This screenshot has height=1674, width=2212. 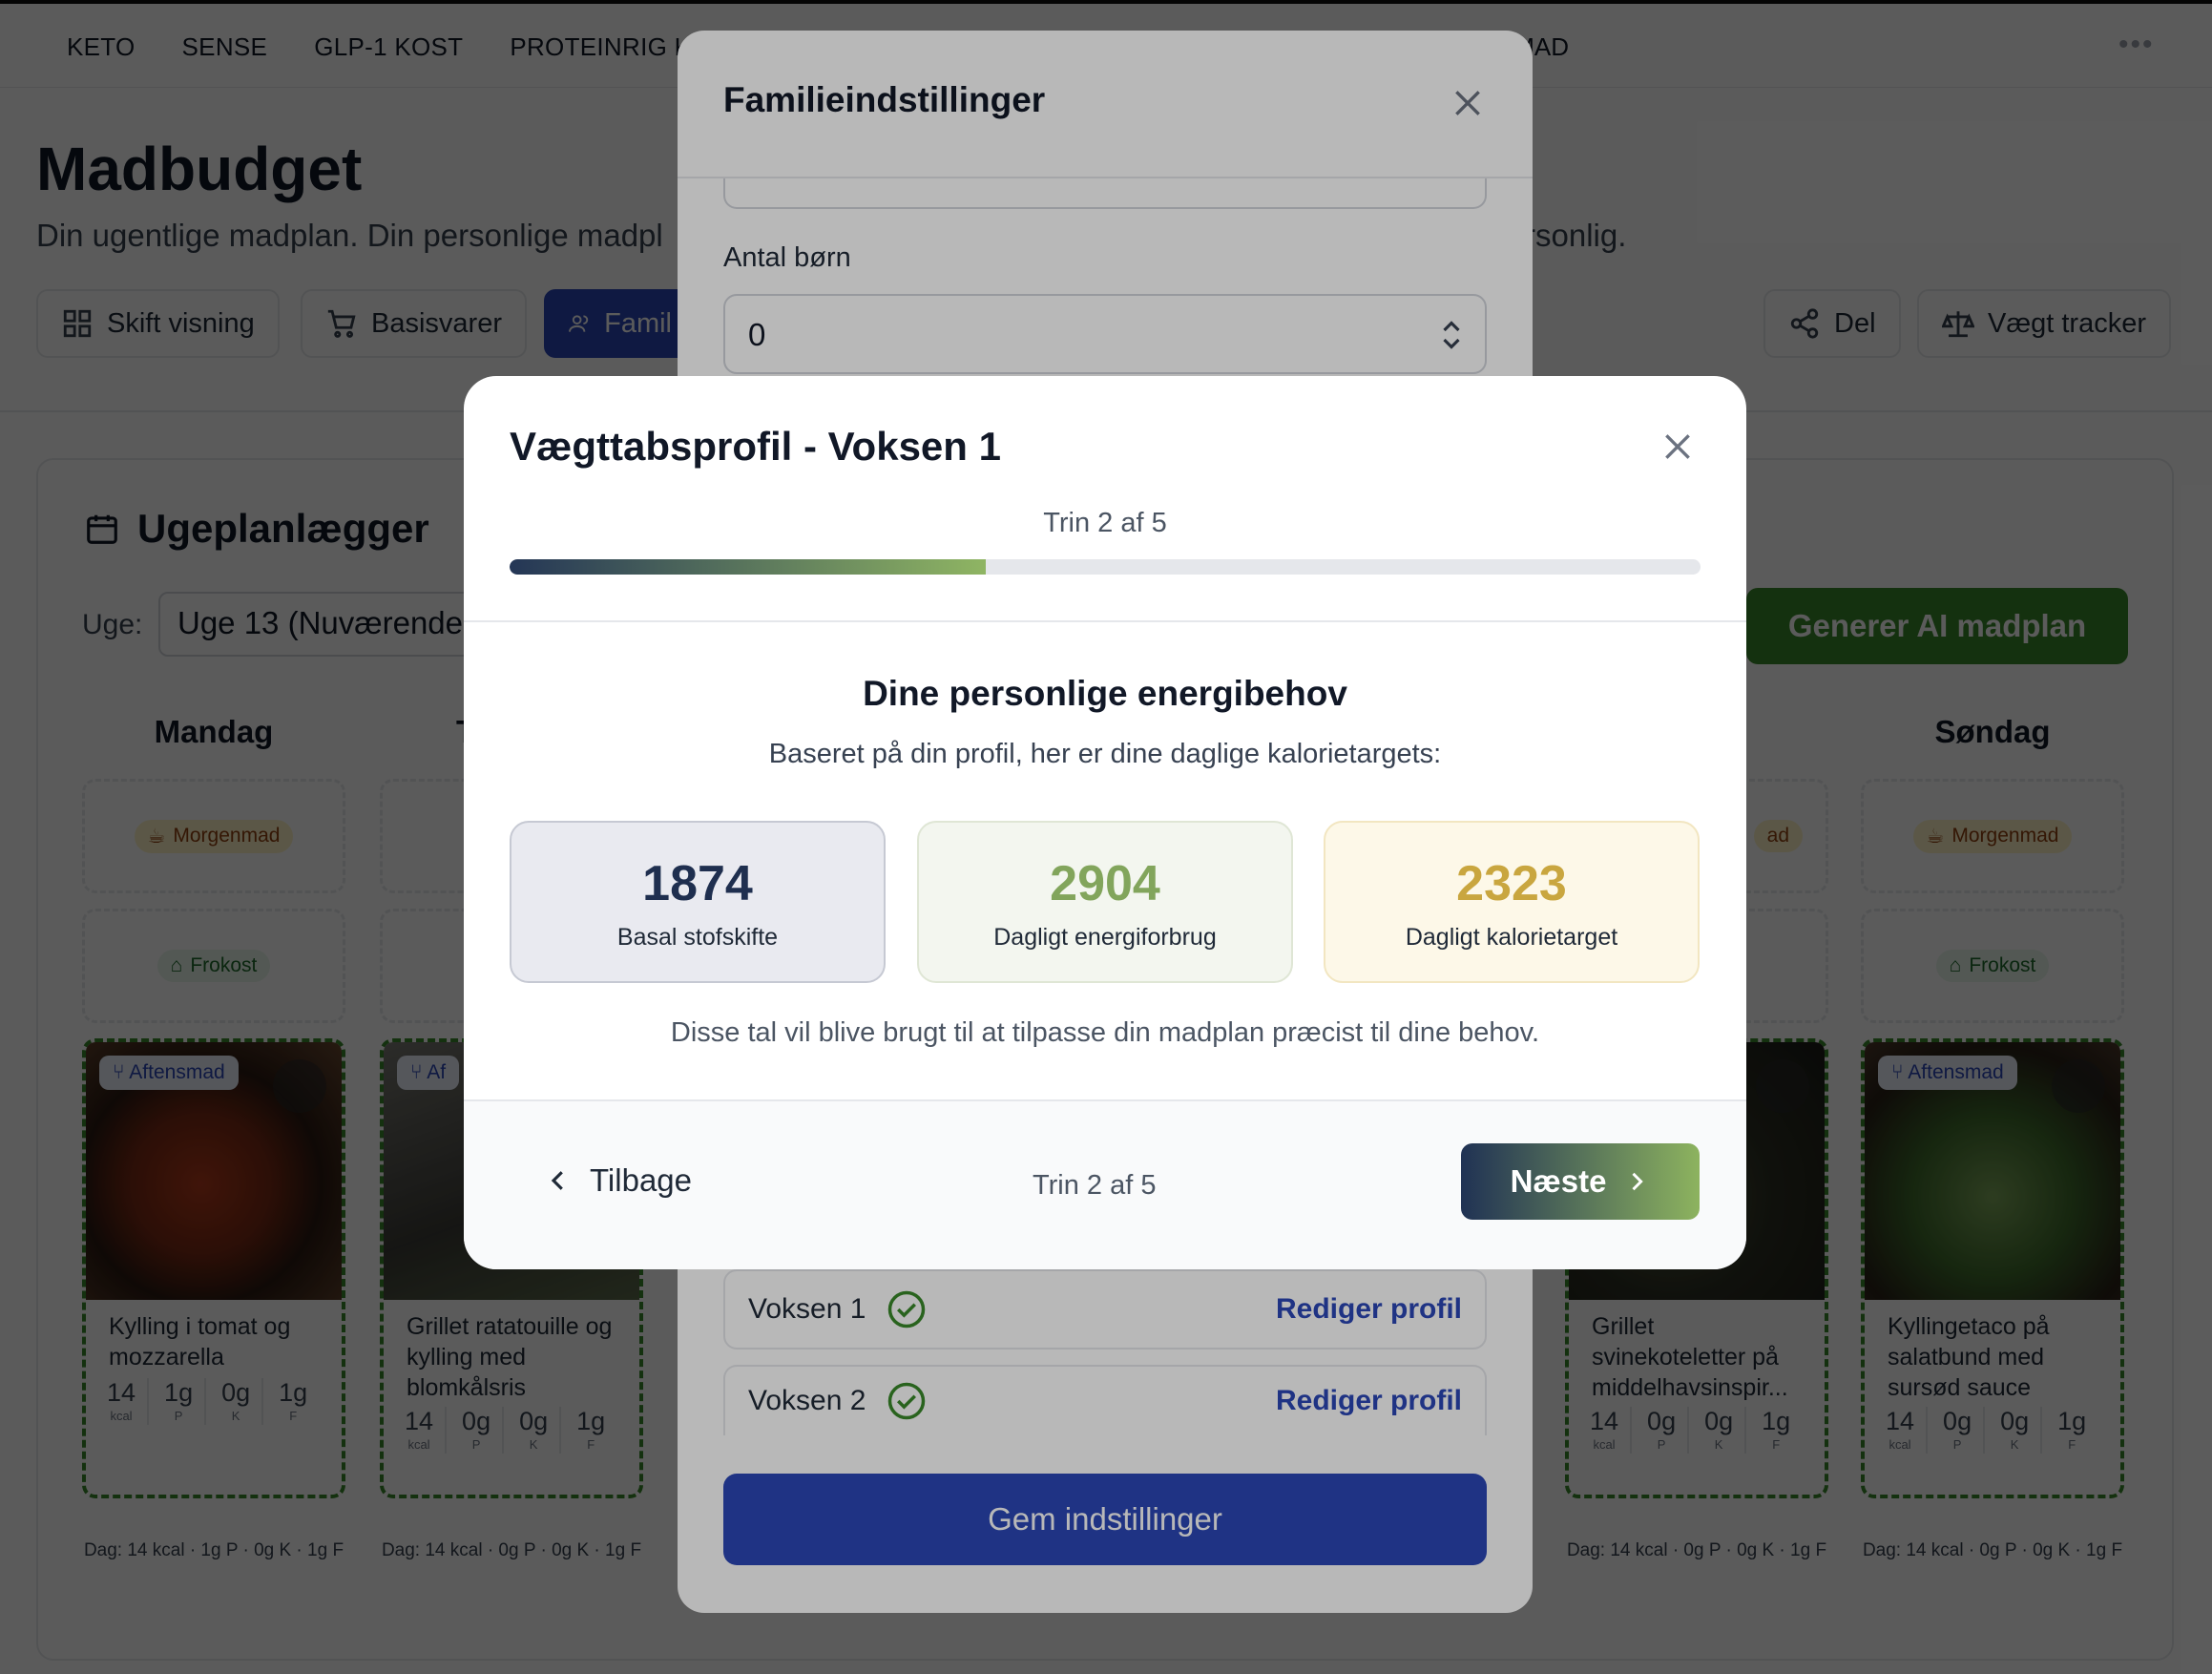 What do you see at coordinates (749, 567) in the screenshot?
I see `progress-fill` at bounding box center [749, 567].